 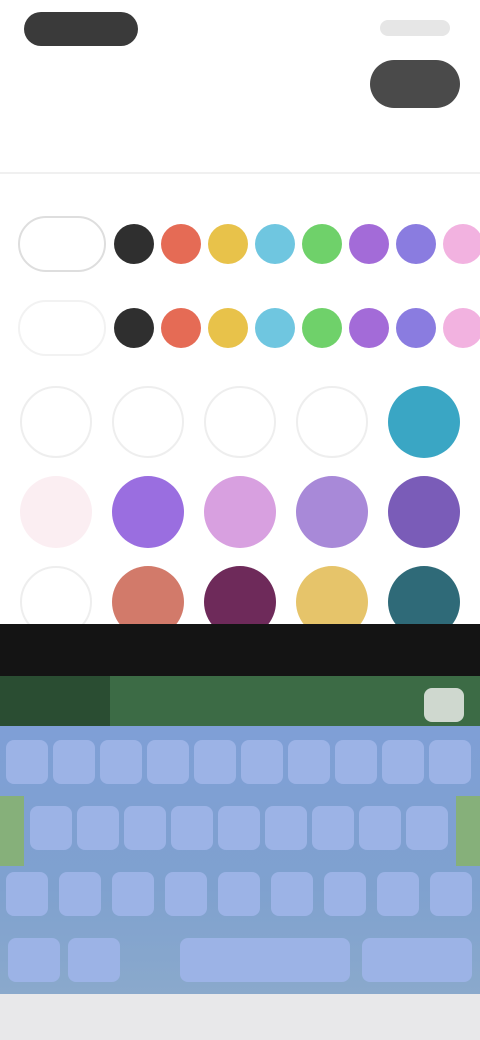 I want to click on keyboard-edge-right, so click(x=468, y=831).